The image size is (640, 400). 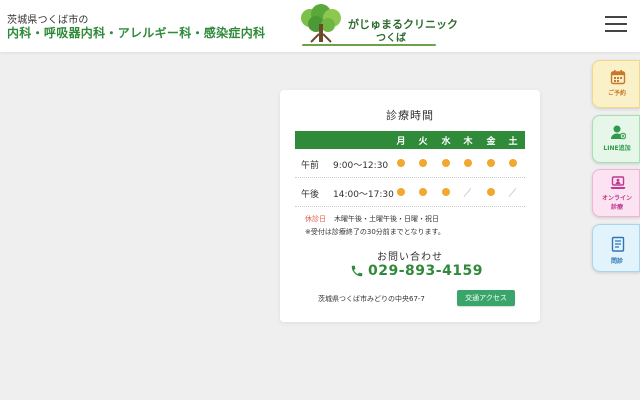 I want to click on logo-text-location: つくば, so click(x=391, y=38).